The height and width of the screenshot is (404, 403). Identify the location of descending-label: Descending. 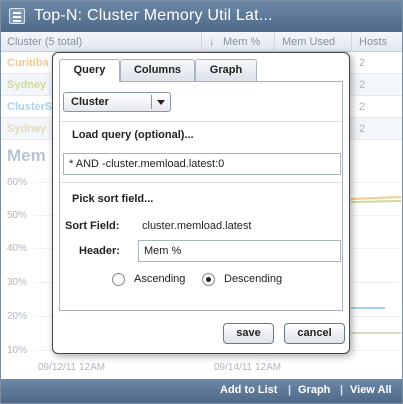
(253, 279).